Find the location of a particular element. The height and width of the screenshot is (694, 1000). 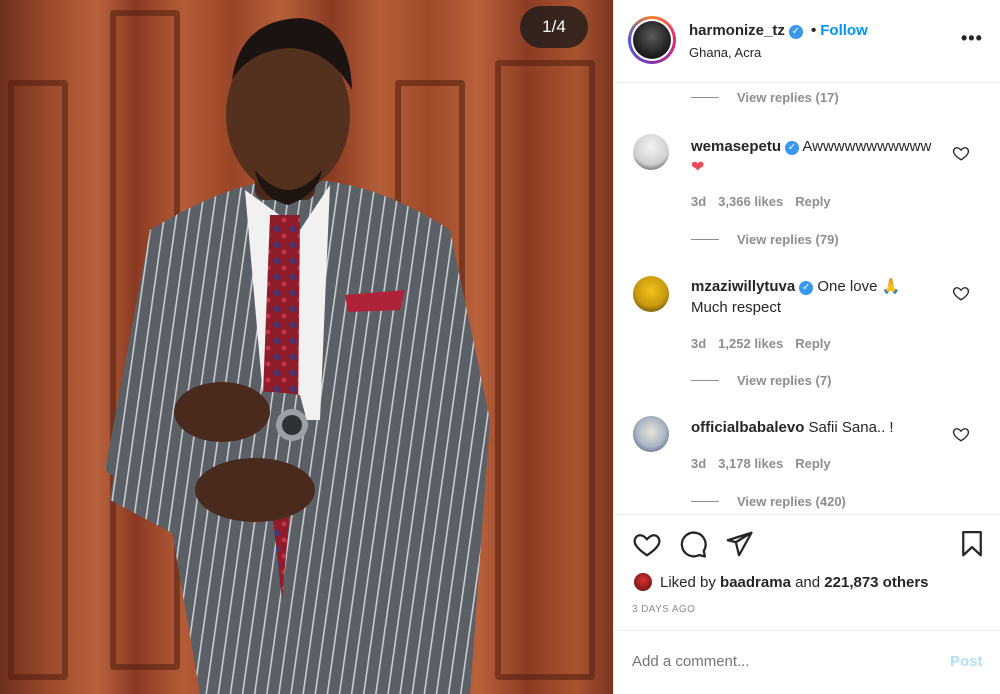

add-comment-bar: Post is located at coordinates (807, 662).